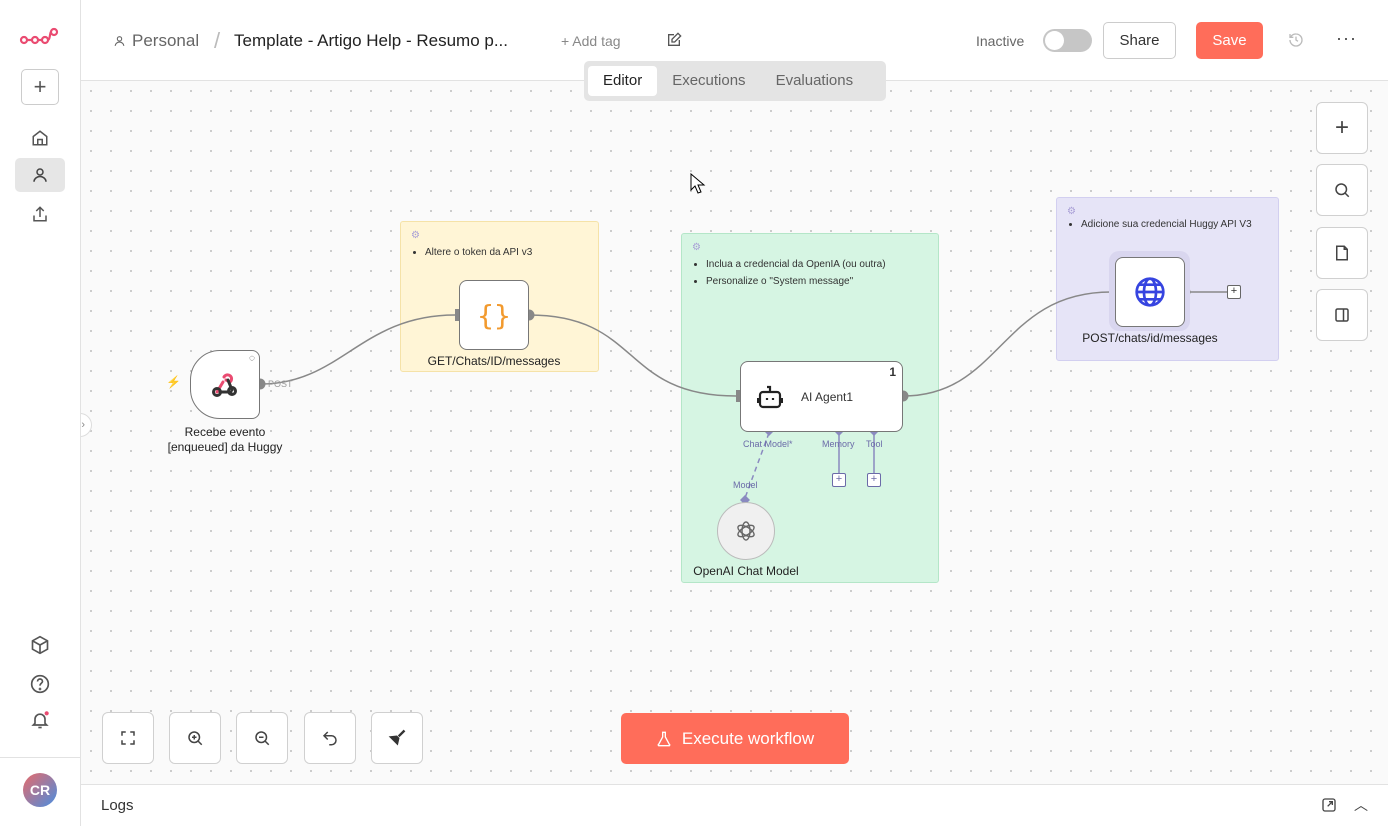 The width and height of the screenshot is (1388, 826). I want to click on openai-icon, so click(746, 531).